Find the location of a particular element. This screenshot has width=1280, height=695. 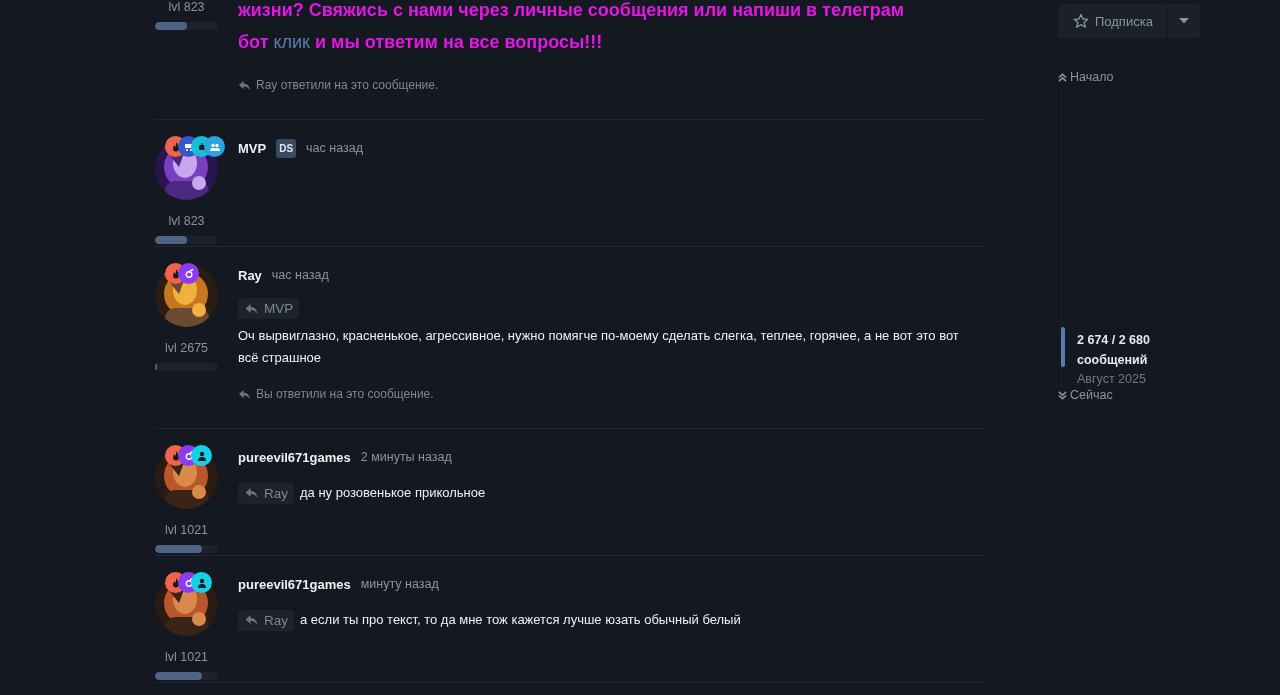

caret-icon is located at coordinates (1183, 21).